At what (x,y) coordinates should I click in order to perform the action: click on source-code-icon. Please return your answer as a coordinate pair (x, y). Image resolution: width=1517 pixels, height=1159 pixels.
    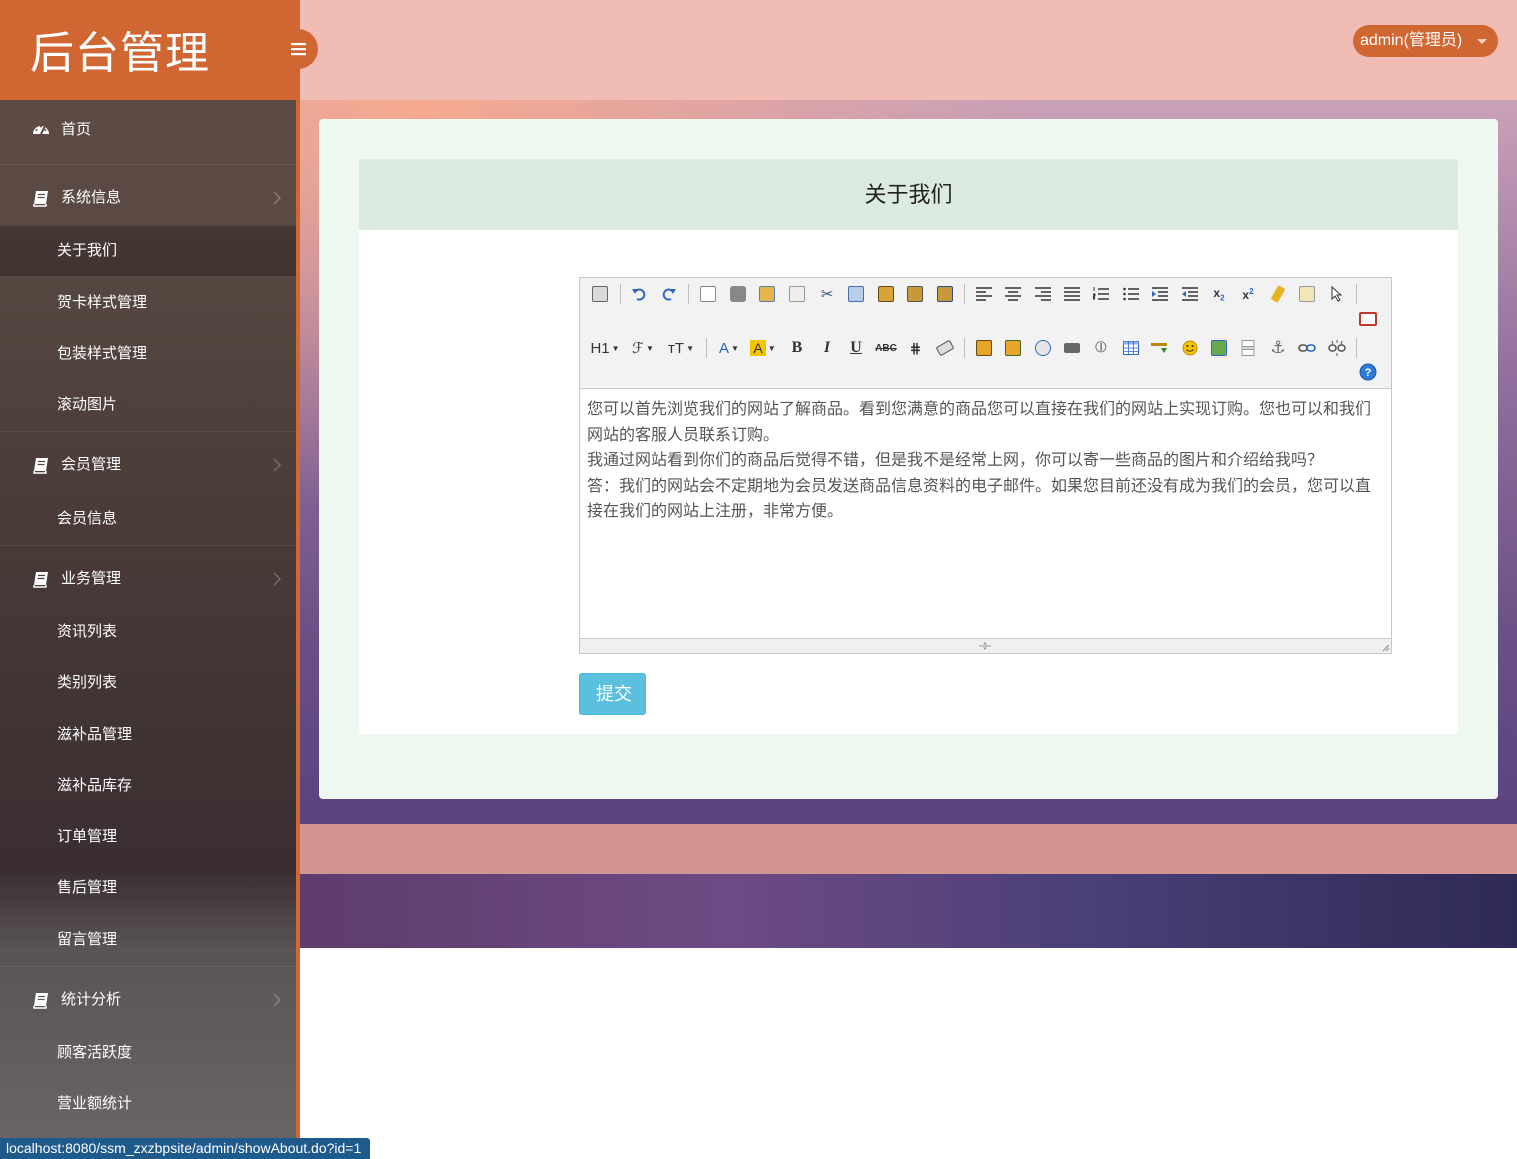
    Looking at the image, I should click on (600, 294).